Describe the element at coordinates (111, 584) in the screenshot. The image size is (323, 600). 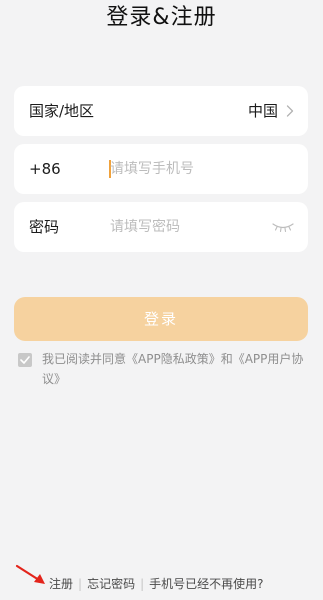
I see `forgot-password-link: 忘记密码` at that location.